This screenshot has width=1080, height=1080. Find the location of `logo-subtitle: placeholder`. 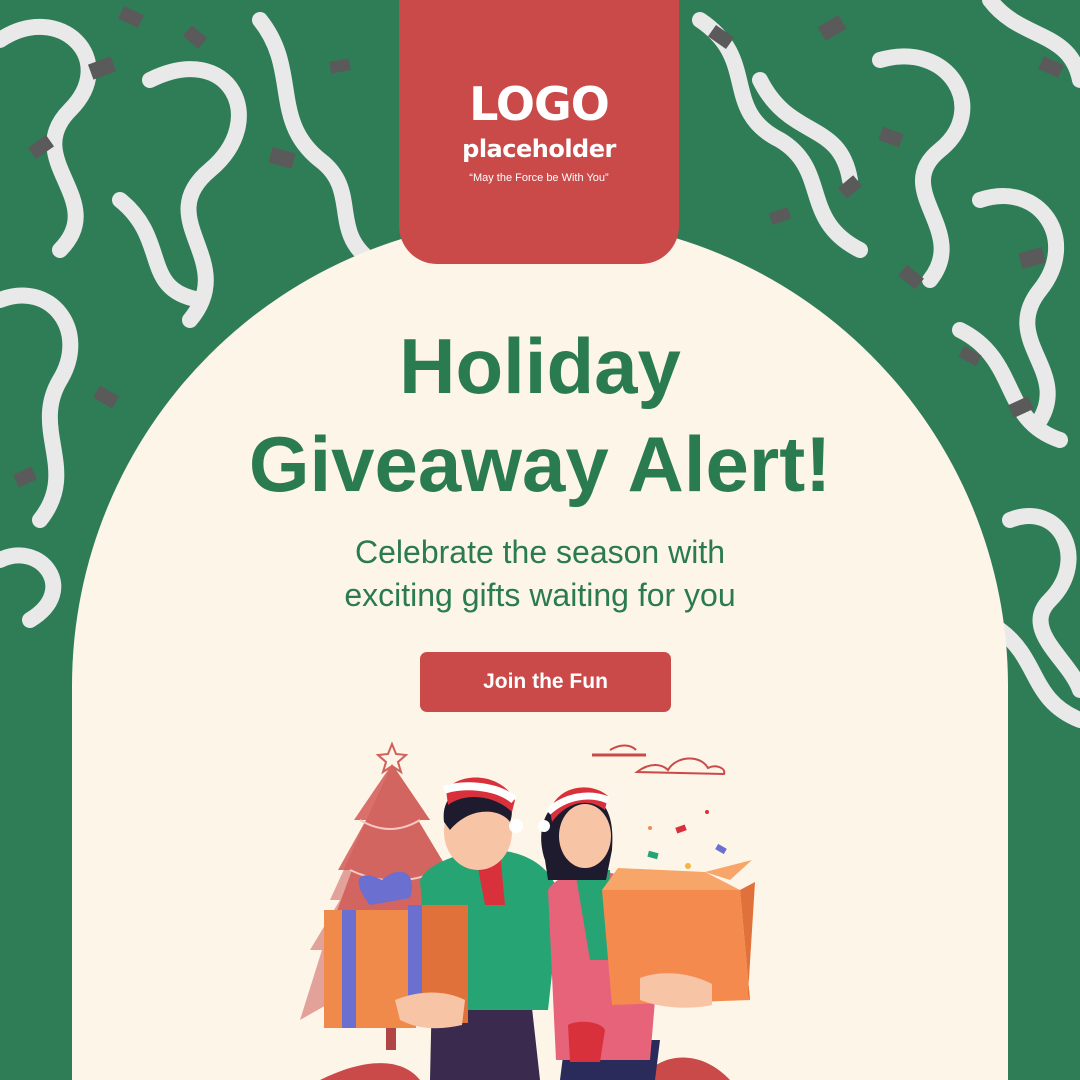

logo-subtitle: placeholder is located at coordinates (539, 149).